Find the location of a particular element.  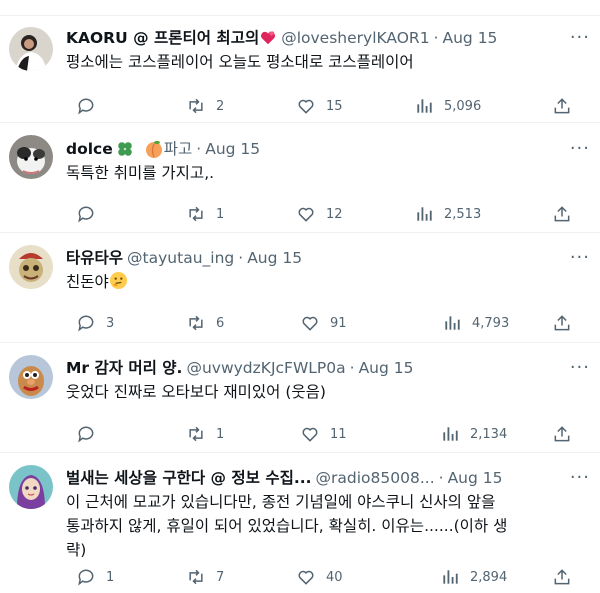

view-count: 2,134 is located at coordinates (489, 434).